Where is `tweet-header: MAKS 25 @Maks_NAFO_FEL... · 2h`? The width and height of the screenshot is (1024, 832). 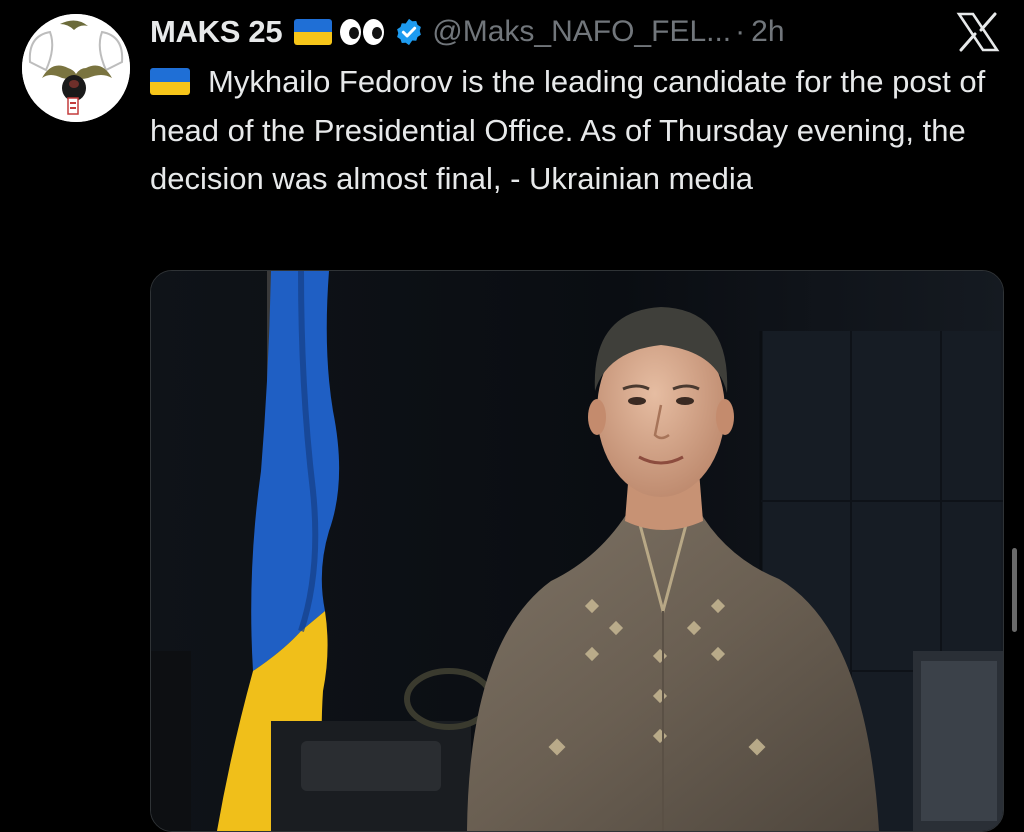 tweet-header: MAKS 25 @Maks_NAFO_FEL... · 2h is located at coordinates (510, 32).